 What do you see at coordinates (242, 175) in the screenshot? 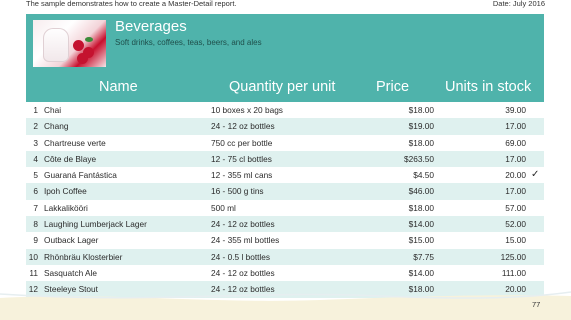
I see `quantity-per-unit: 12 - 355 ml cans` at bounding box center [242, 175].